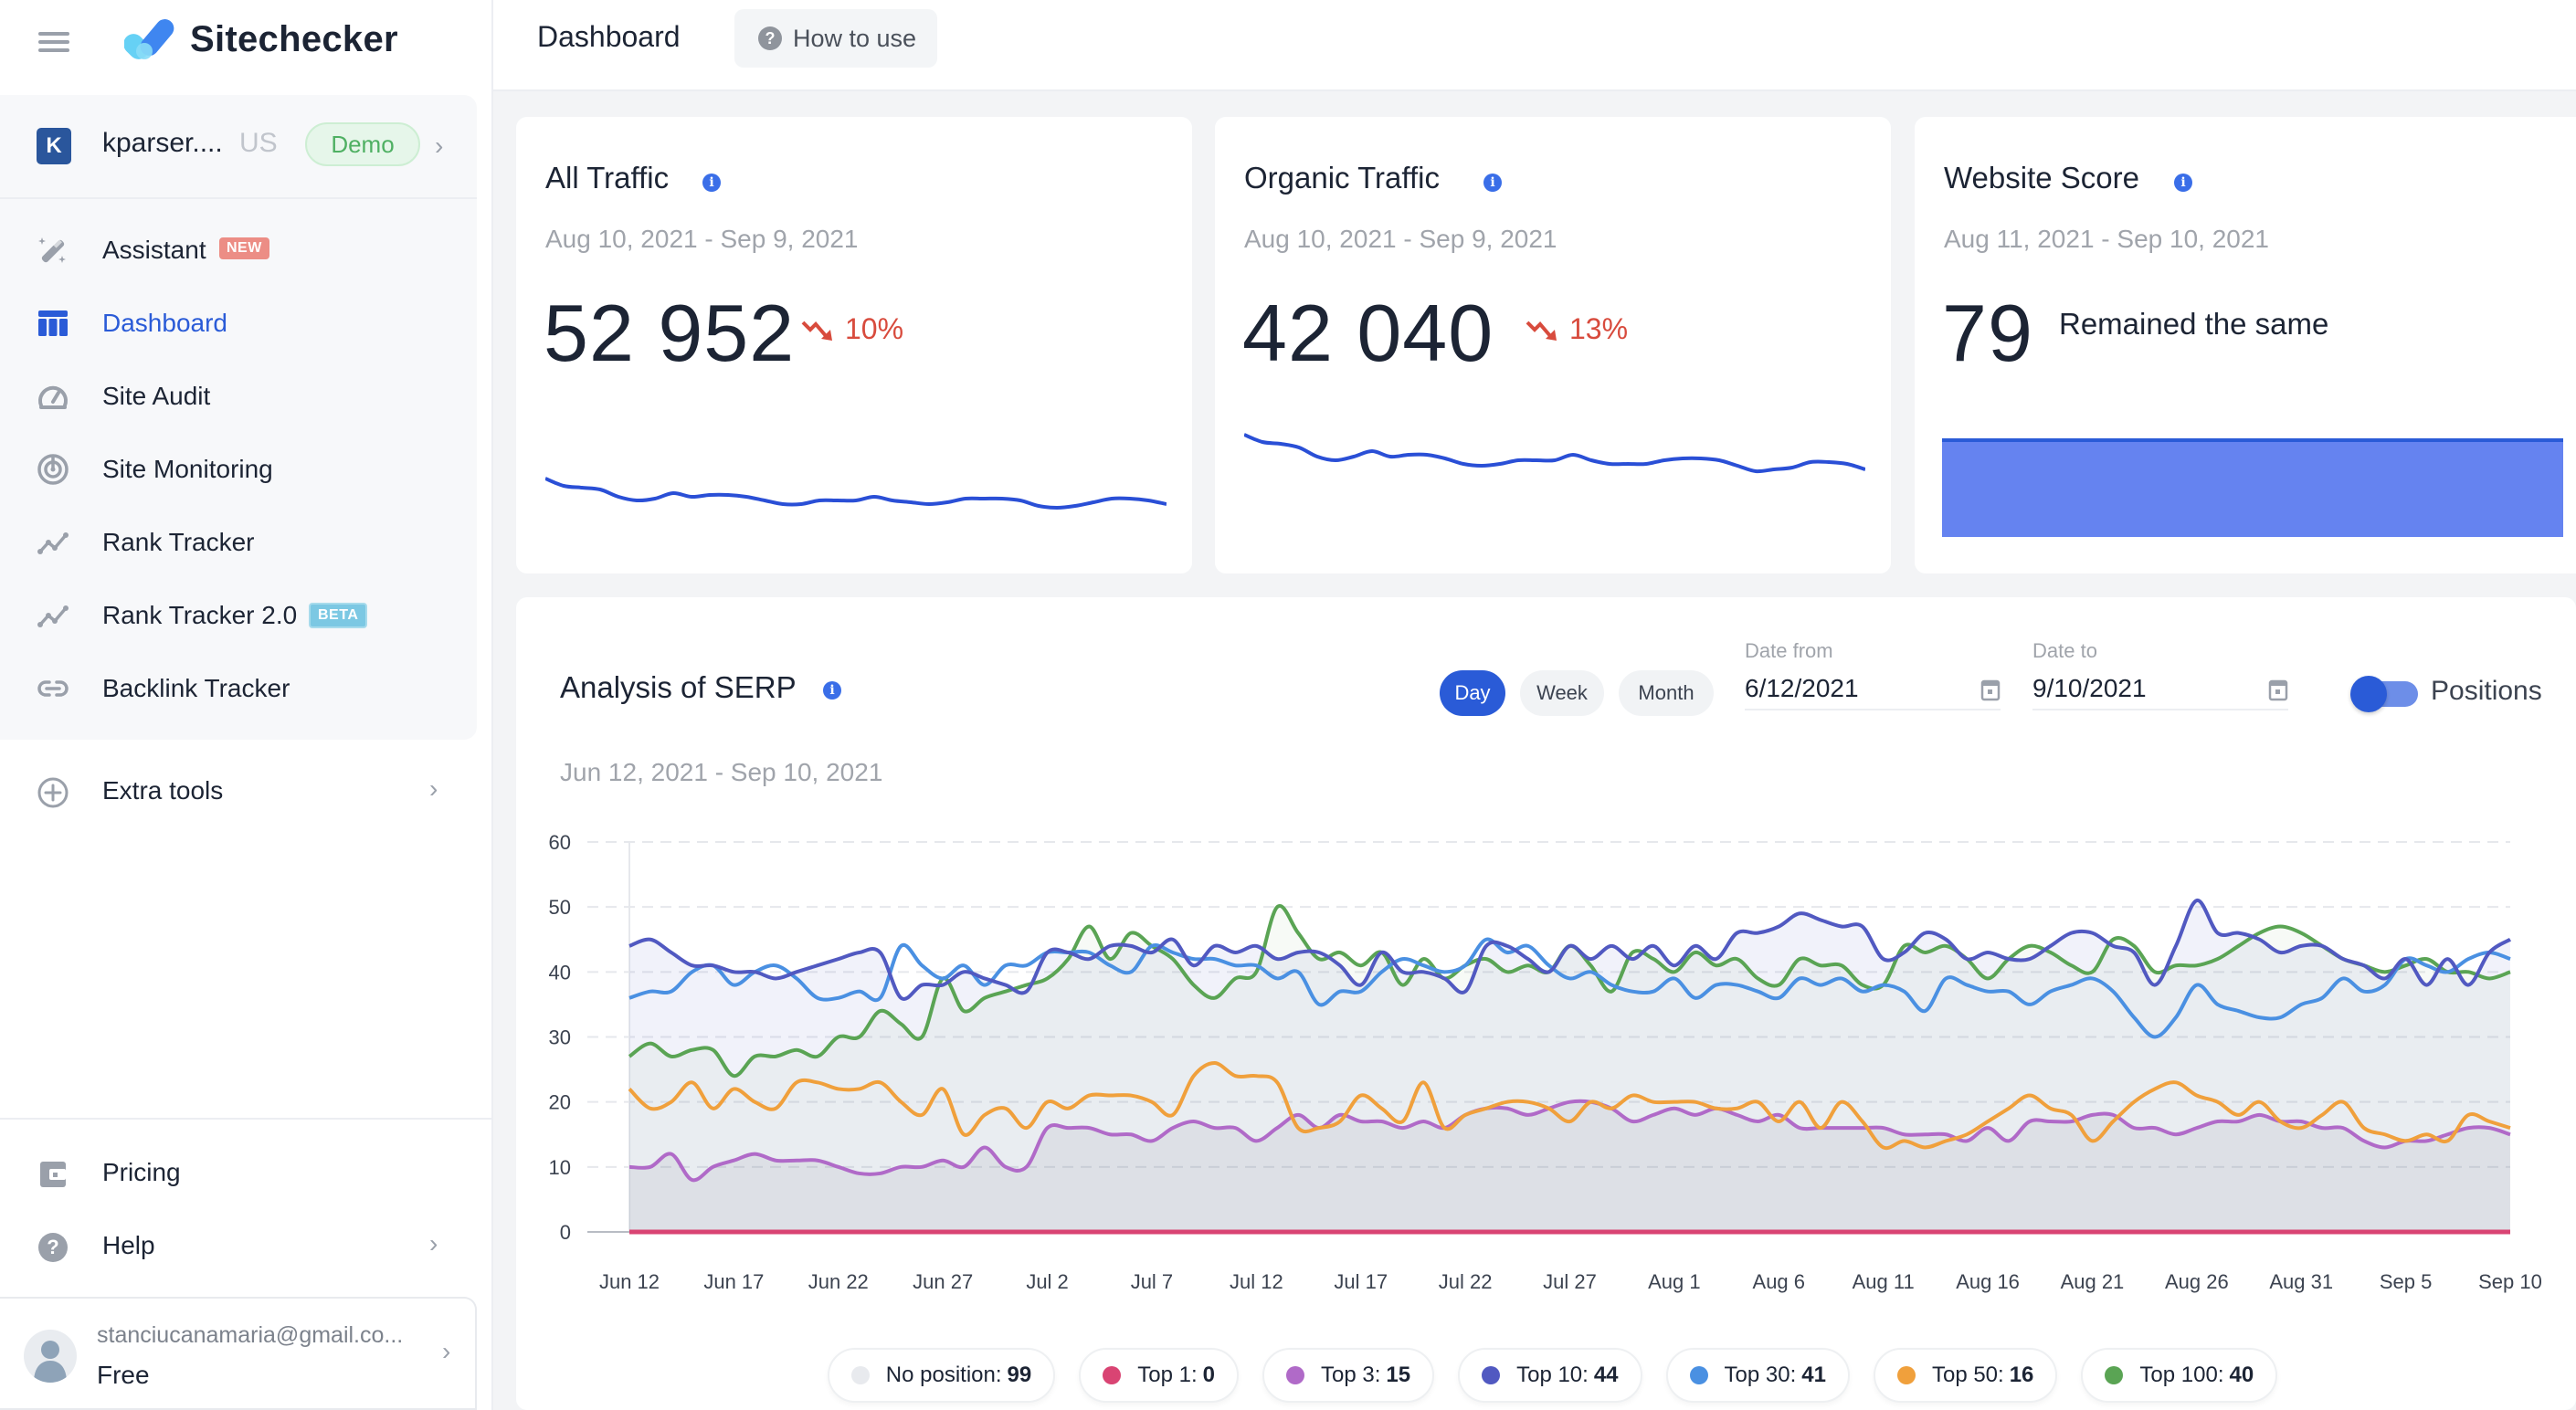 This screenshot has height=1410, width=2576. Describe the element at coordinates (123, 1375) in the screenshot. I see `user-plan: Free` at that location.